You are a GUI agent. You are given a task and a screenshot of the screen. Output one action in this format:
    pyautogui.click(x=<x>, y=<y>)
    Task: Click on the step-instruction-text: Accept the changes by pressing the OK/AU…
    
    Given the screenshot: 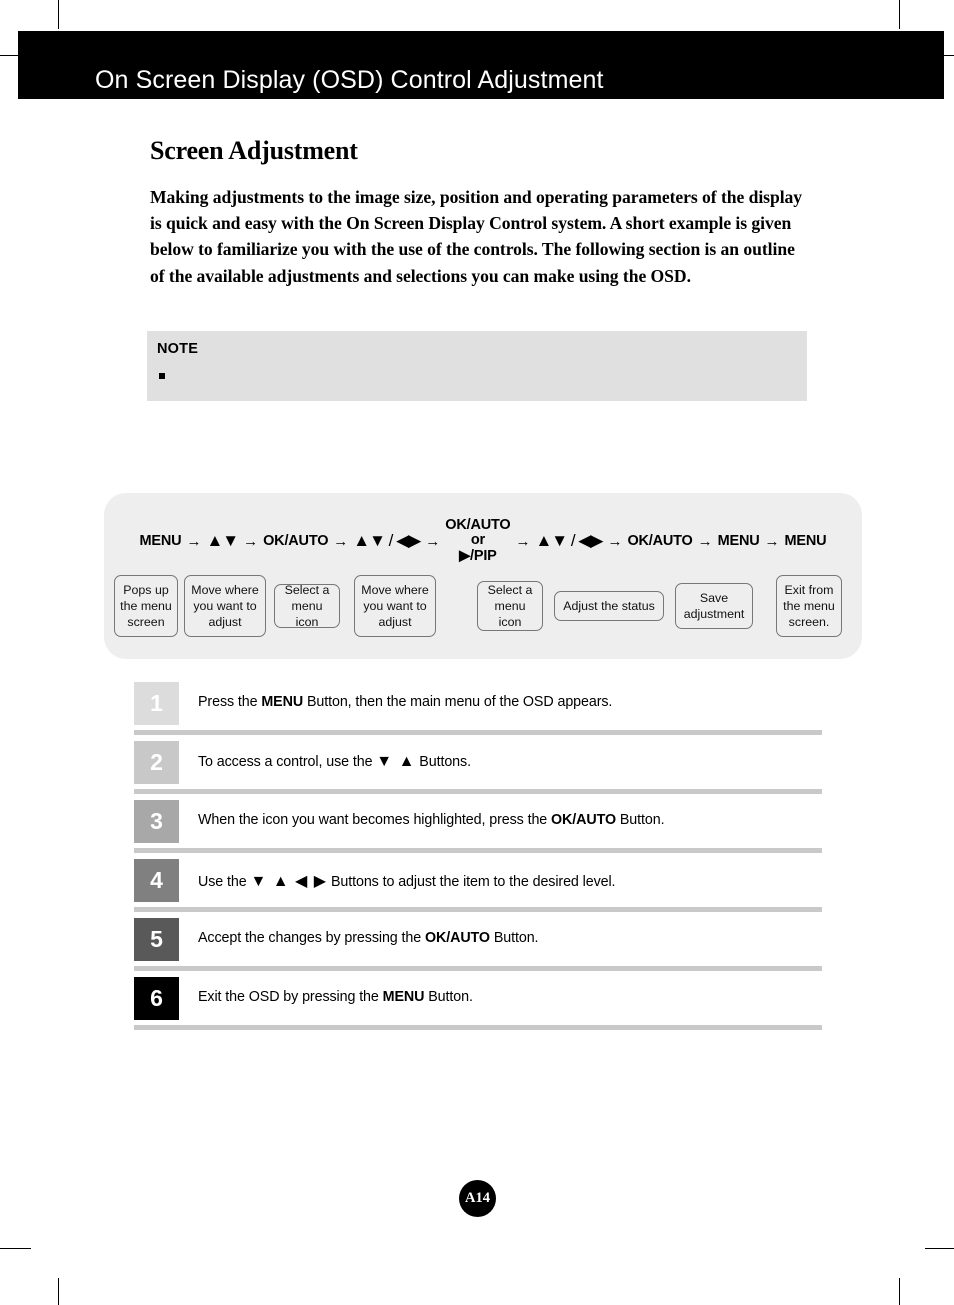 What is the action you would take?
    pyautogui.click(x=368, y=938)
    